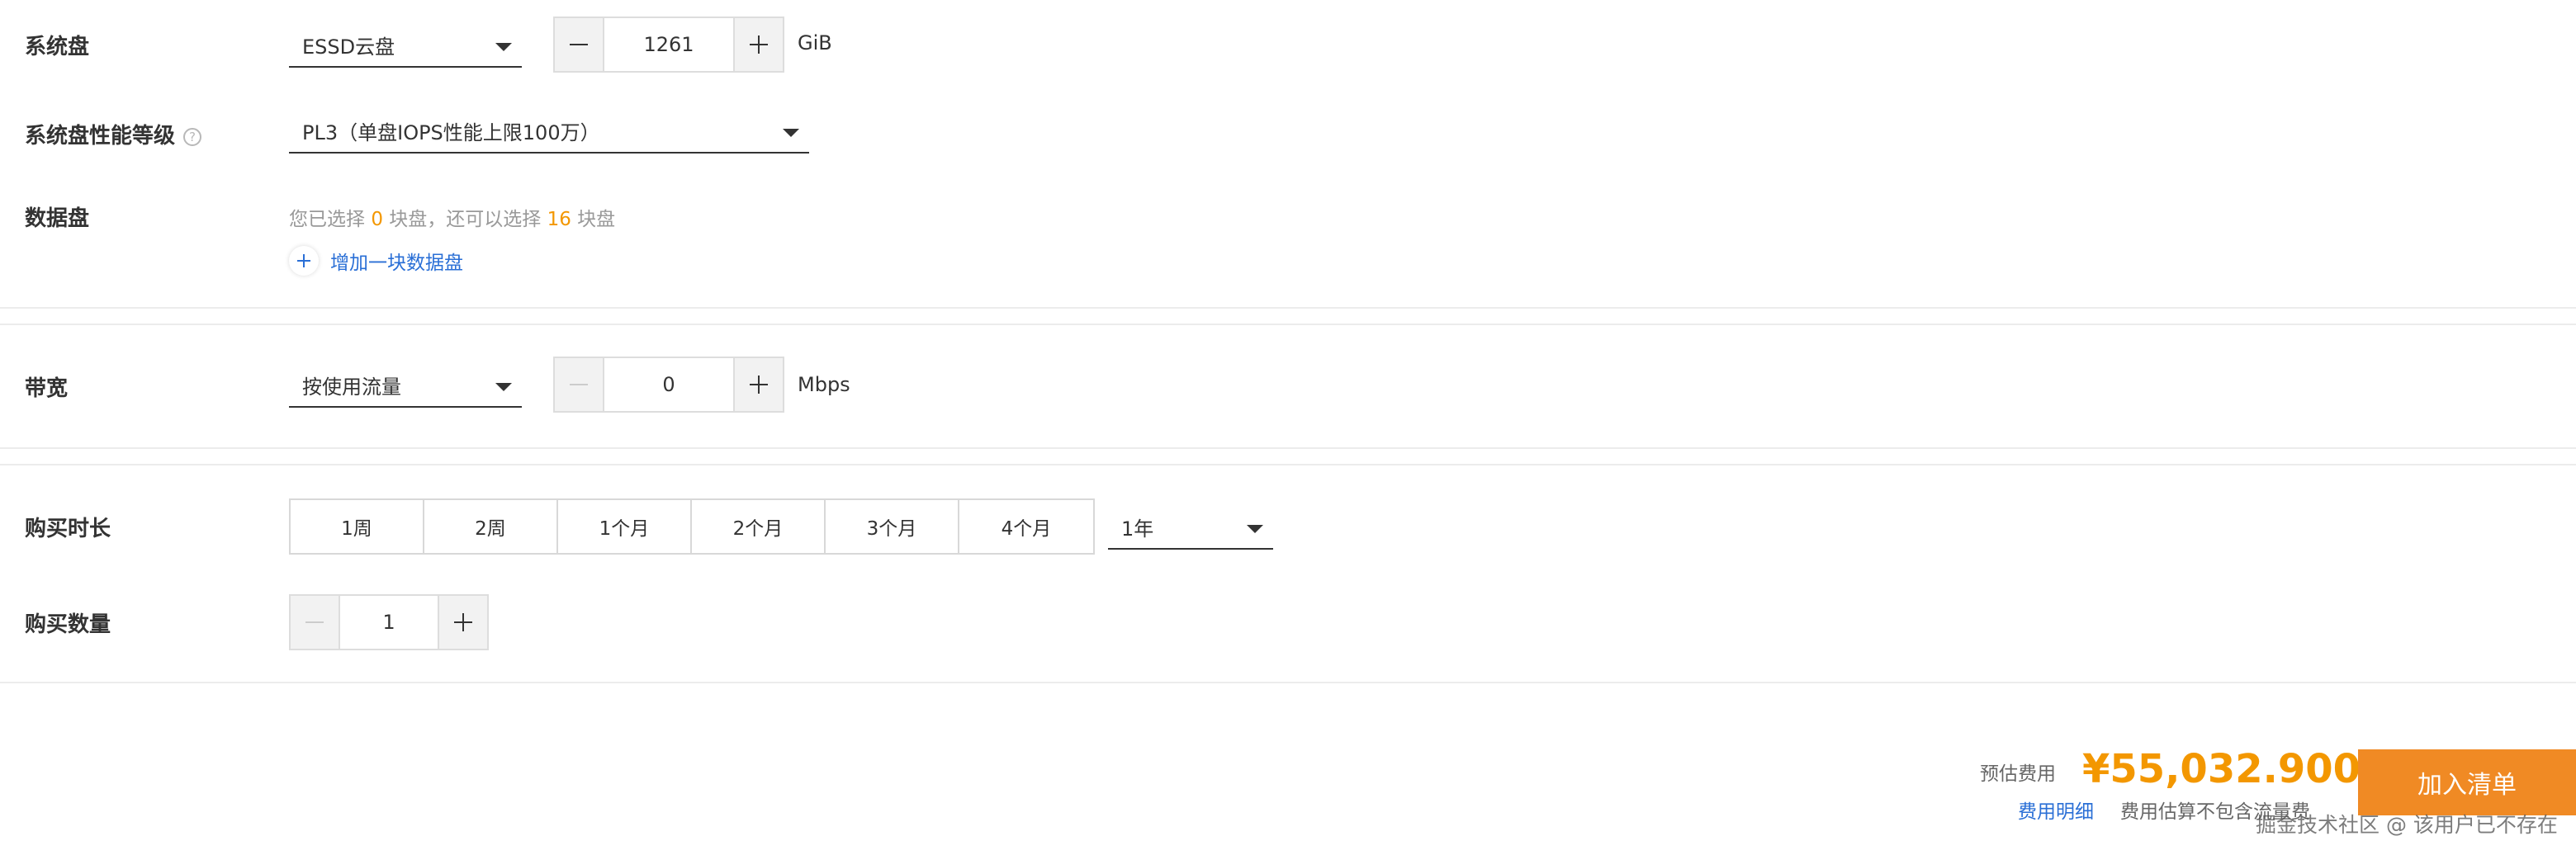  I want to click on add-data-disk-button: 增加一块数据盘, so click(376, 261).